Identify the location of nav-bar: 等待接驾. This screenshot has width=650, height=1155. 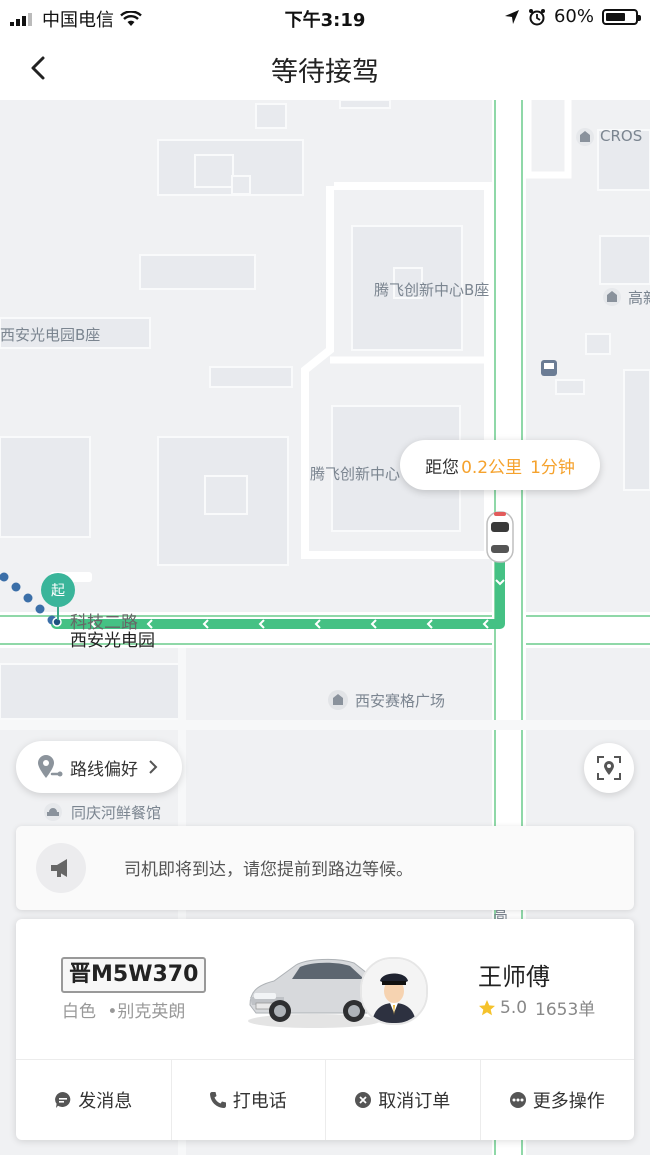
(325, 67).